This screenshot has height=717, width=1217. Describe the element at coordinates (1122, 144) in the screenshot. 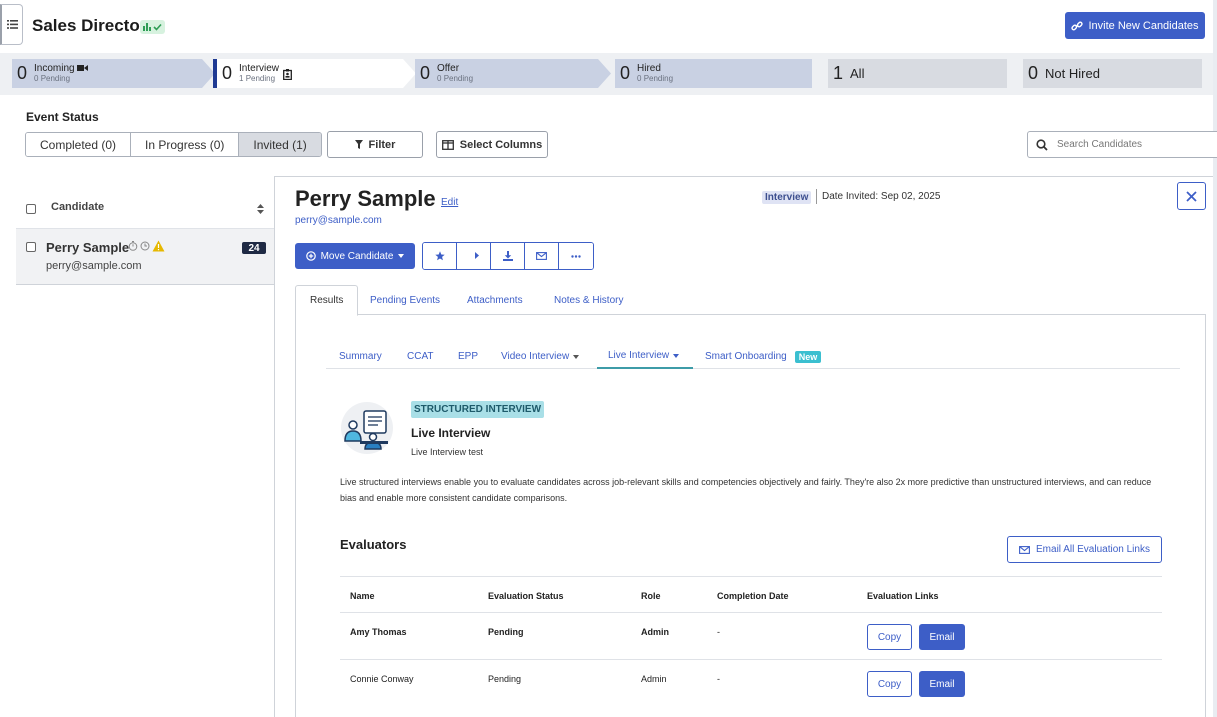

I see `search-input: Search Candidates` at that location.